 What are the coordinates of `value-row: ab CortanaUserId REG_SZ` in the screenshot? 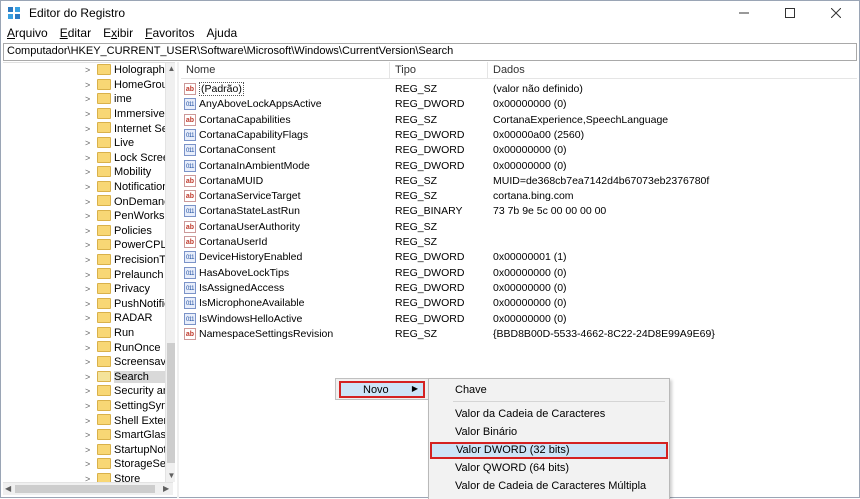 It's located at (519, 242).